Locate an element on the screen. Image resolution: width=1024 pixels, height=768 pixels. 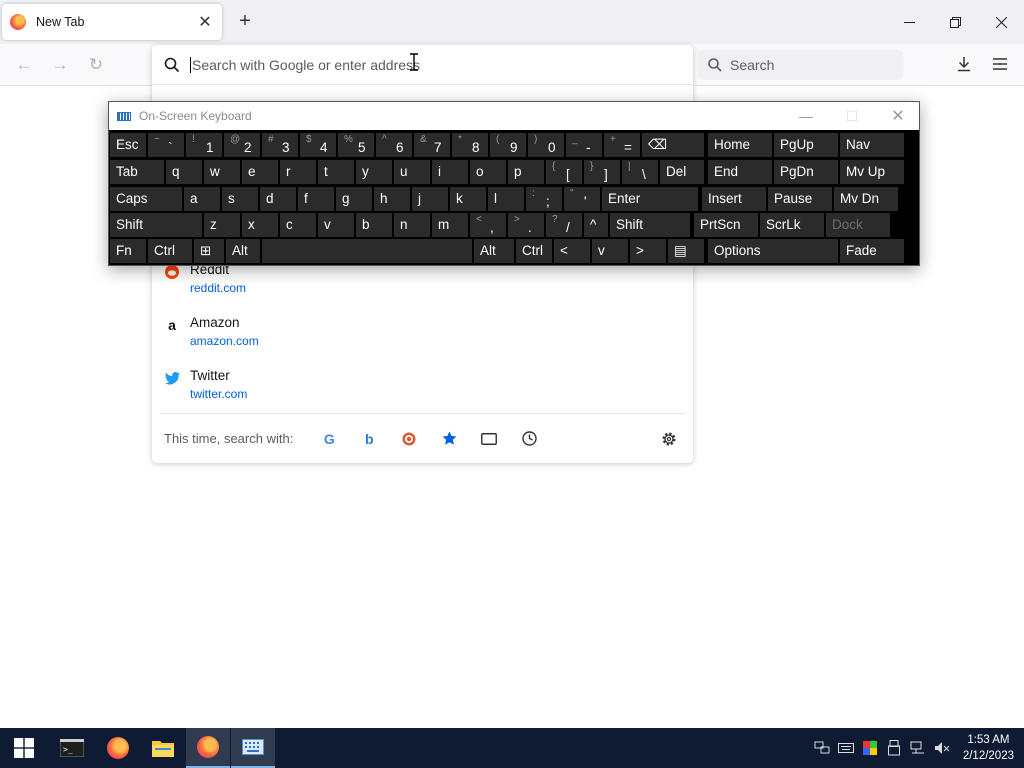
osk-key-pgdn: PgDn is located at coordinates (806, 172).